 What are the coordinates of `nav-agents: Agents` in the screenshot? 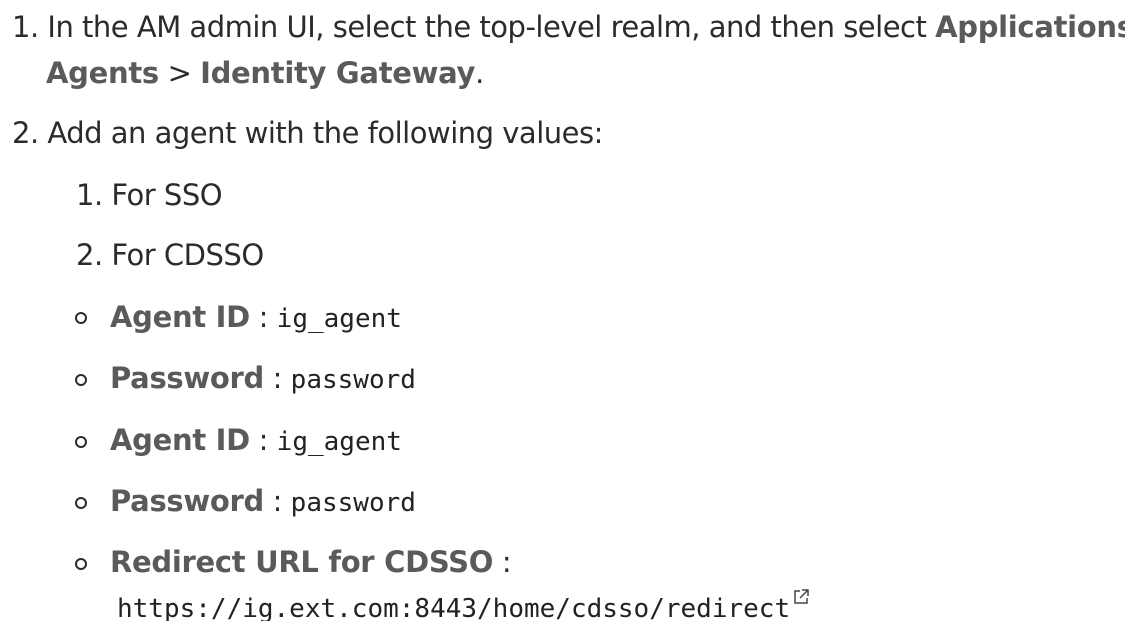 It's located at (102, 73).